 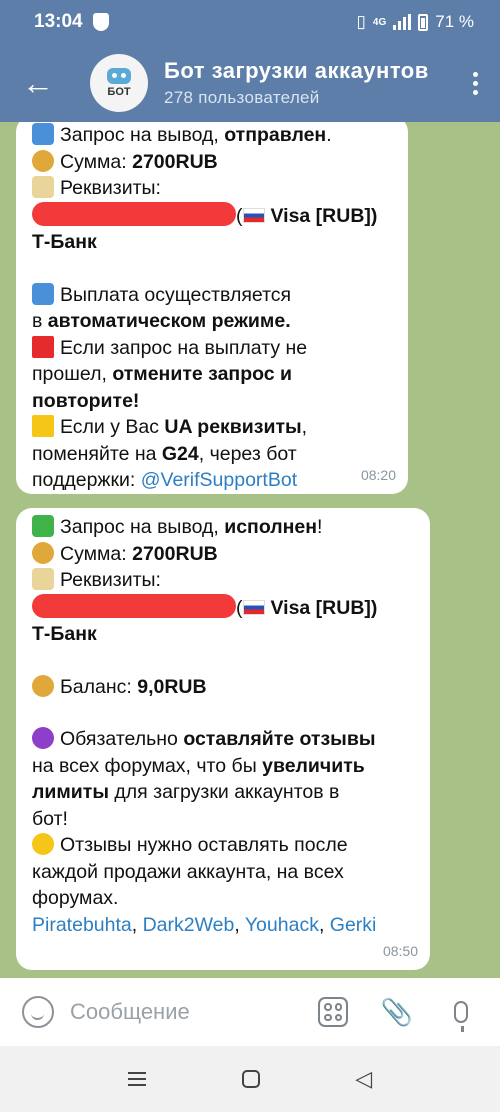 What do you see at coordinates (296, 70) in the screenshot?
I see `chat-title: Бот загрузки аккаунтов` at bounding box center [296, 70].